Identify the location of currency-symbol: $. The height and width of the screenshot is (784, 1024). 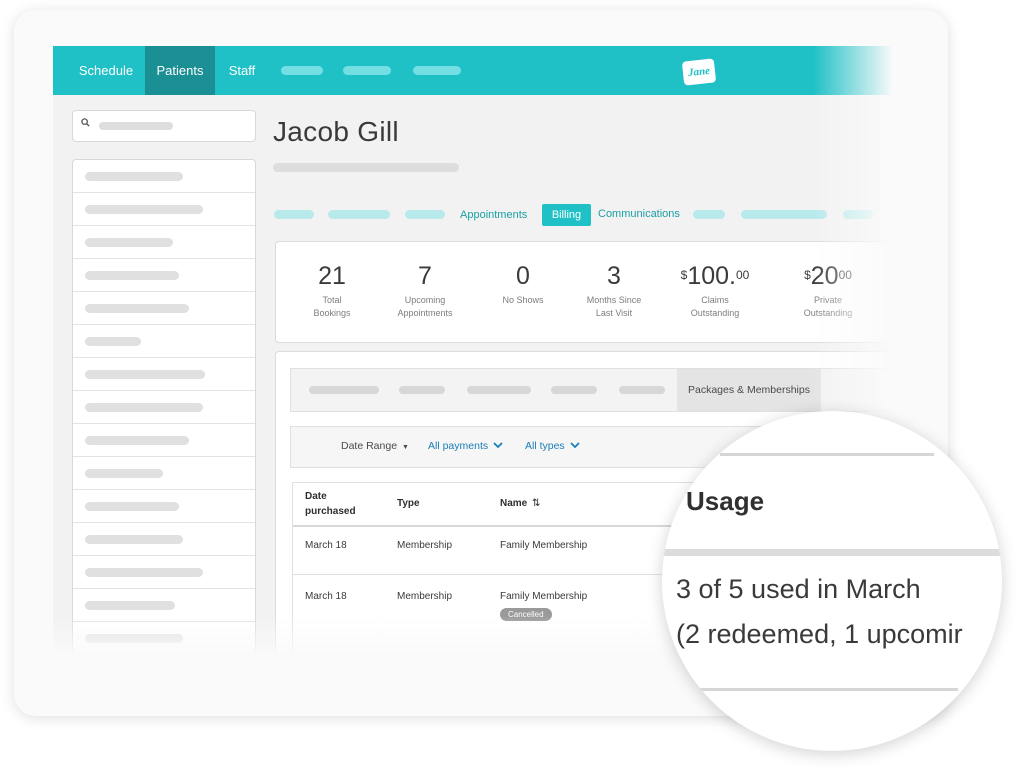
(684, 275).